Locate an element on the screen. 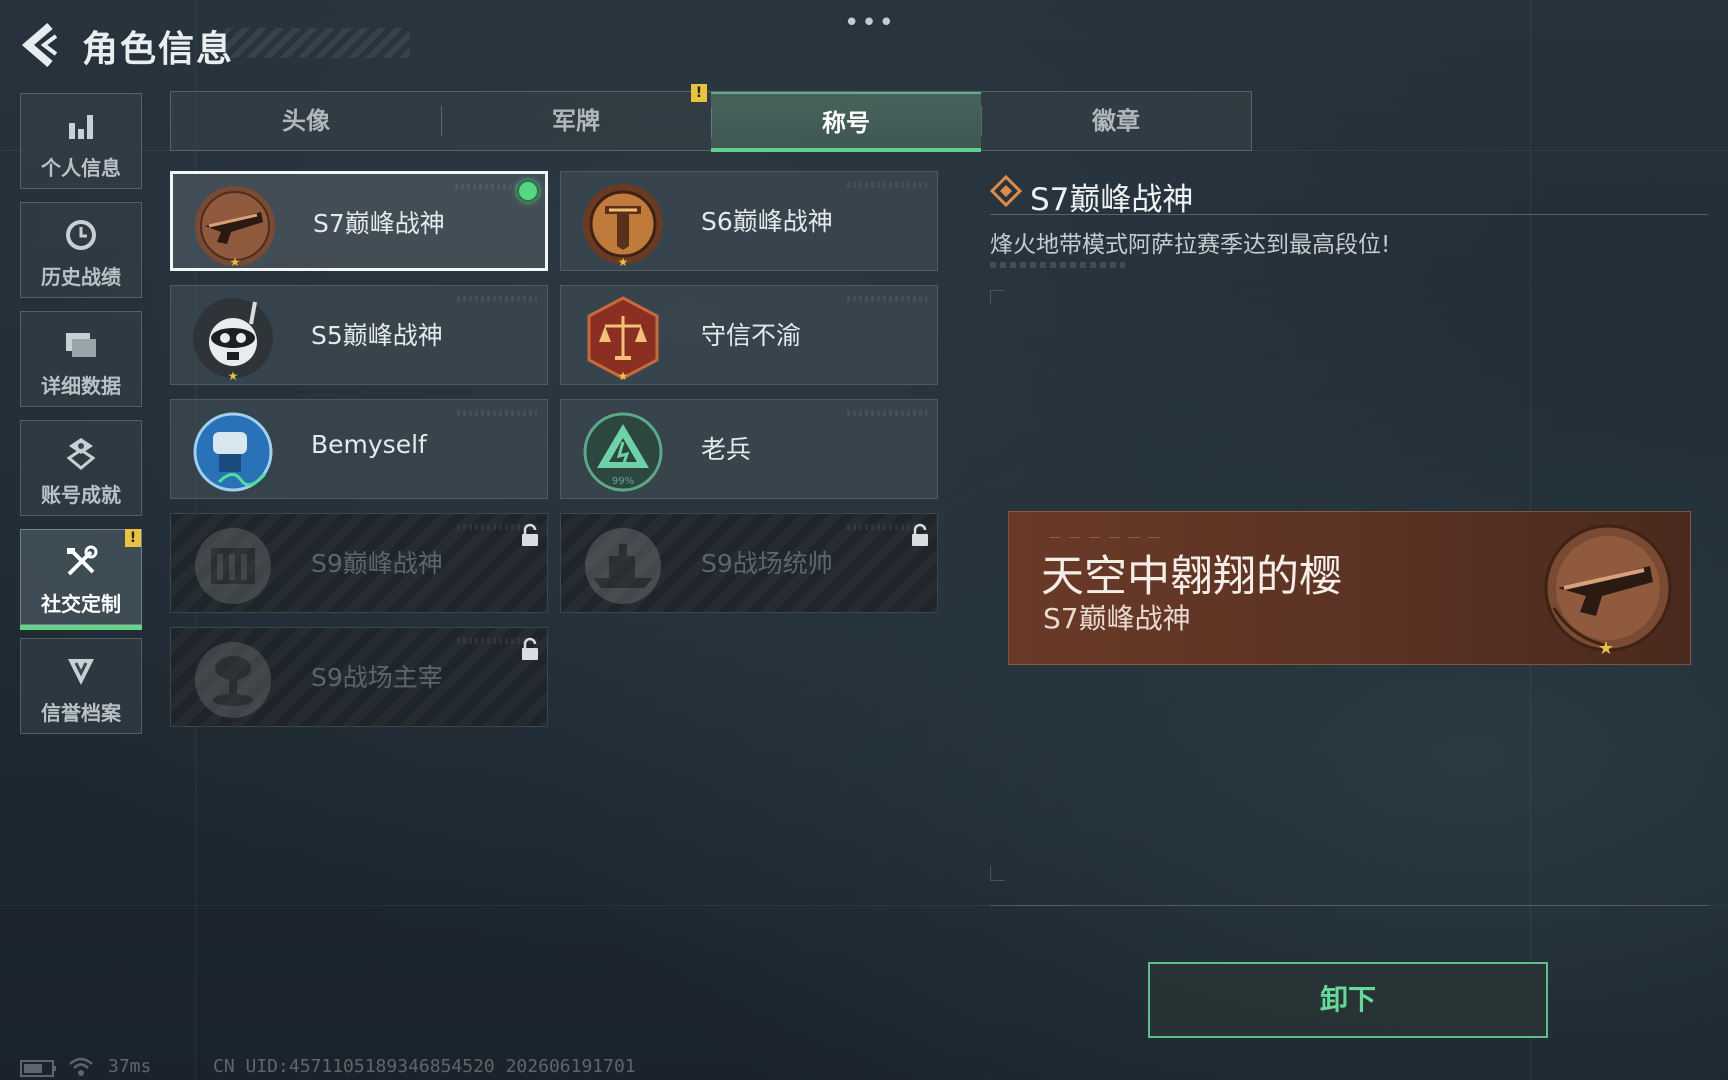 The height and width of the screenshot is (1080, 1728). preview-title: S7巅峰战神 is located at coordinates (1117, 618).